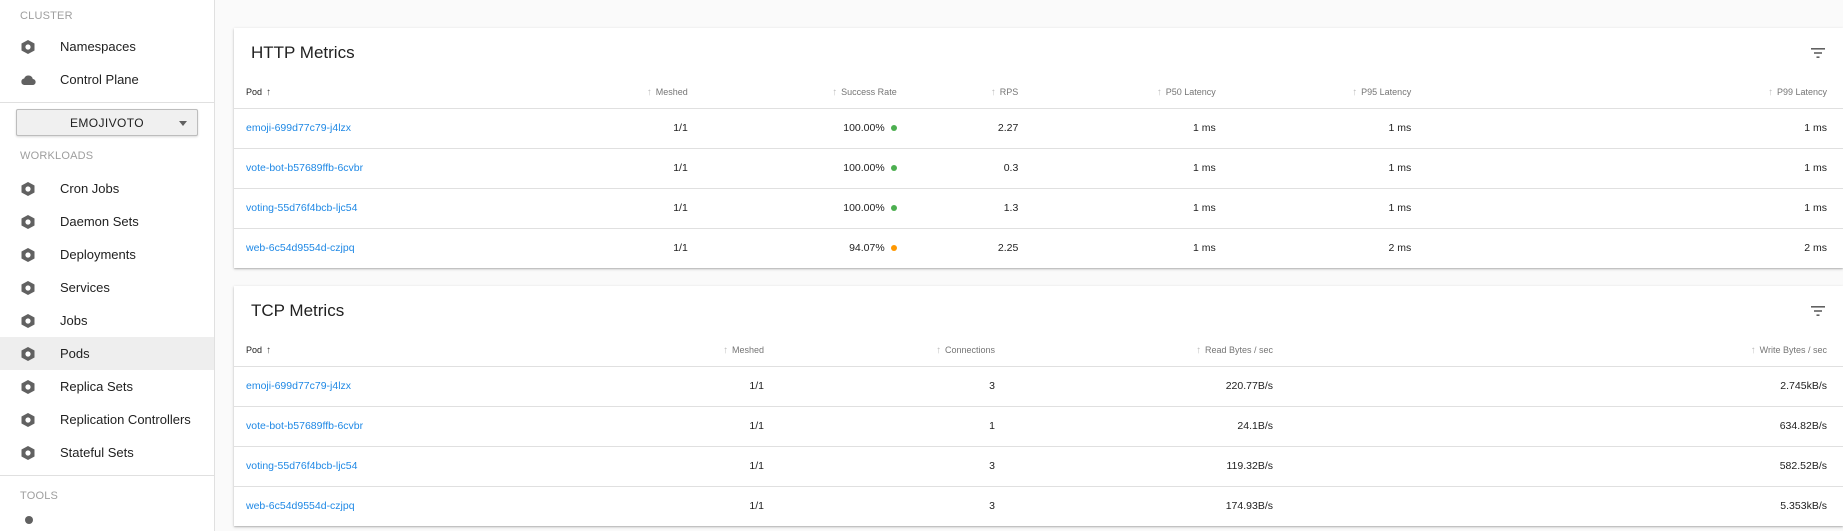 The width and height of the screenshot is (1843, 531). I want to click on namespace-select: EMOJIVOTO, so click(107, 122).